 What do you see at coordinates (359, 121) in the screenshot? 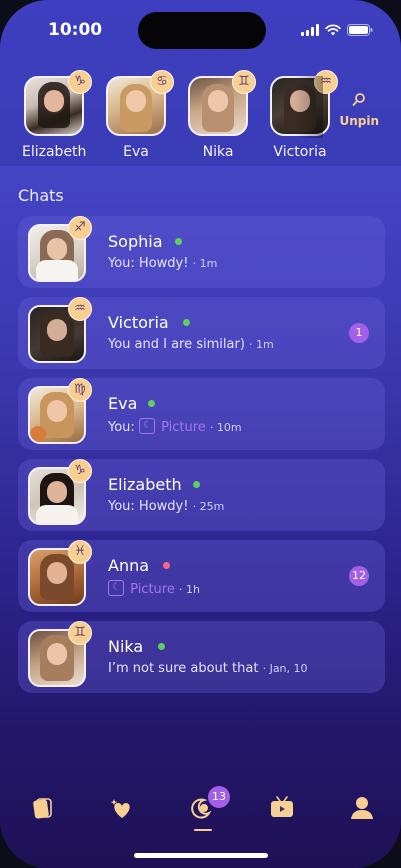
I see `unpin-label: Unpin` at bounding box center [359, 121].